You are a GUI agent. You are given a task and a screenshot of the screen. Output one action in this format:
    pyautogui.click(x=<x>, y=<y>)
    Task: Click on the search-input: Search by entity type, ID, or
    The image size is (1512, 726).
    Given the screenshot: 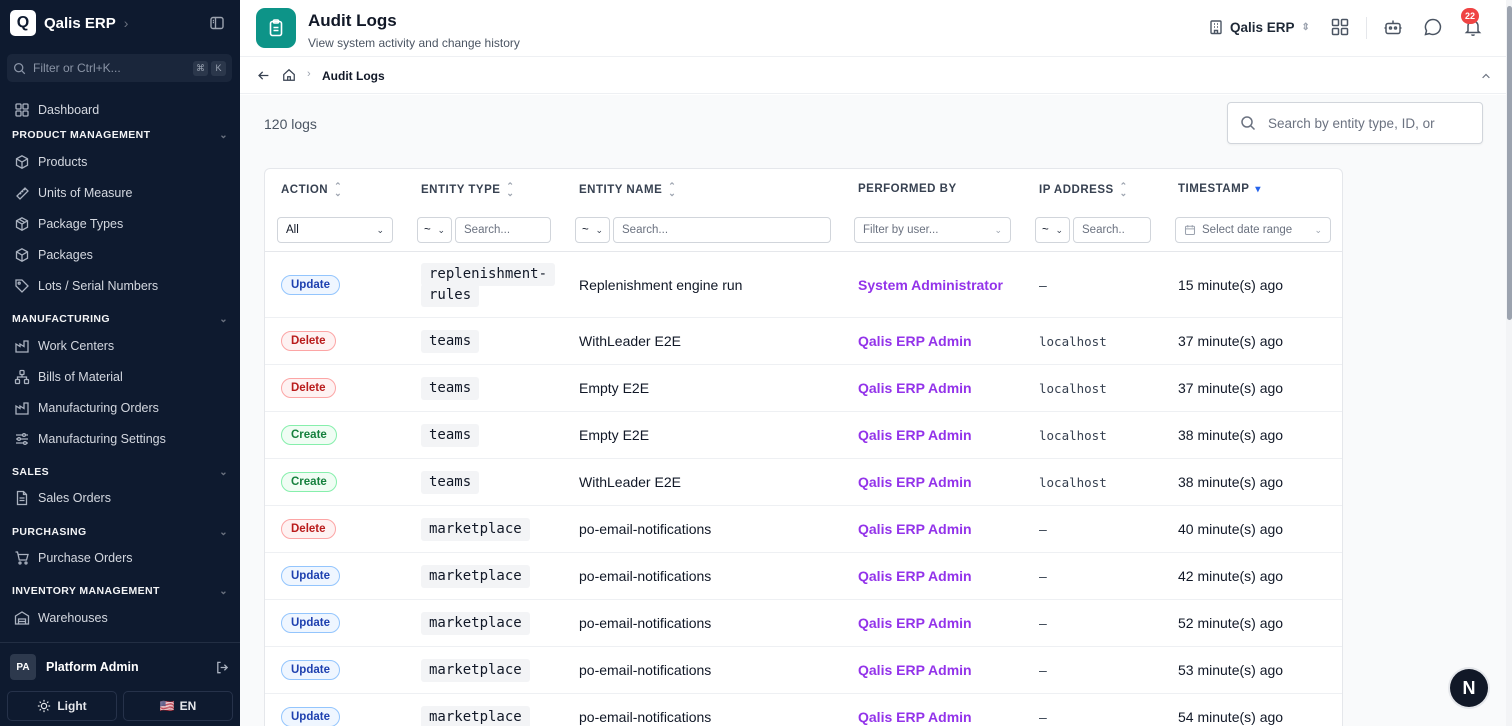 What is the action you would take?
    pyautogui.click(x=1355, y=123)
    